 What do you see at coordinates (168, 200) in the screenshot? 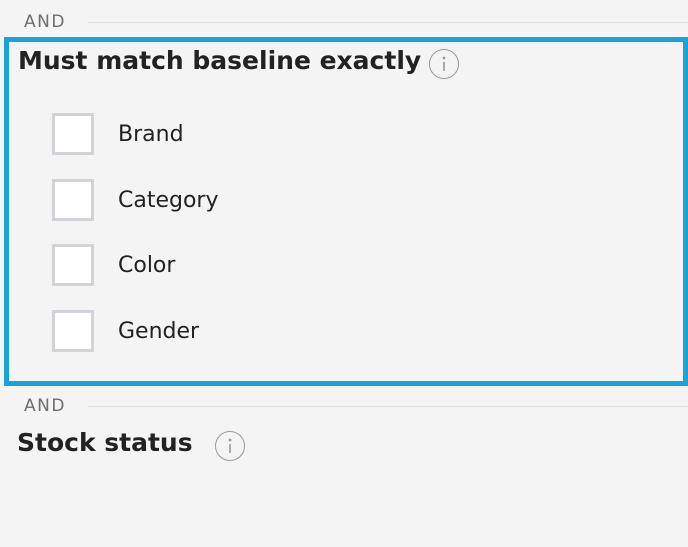
I see `option-label: Category` at bounding box center [168, 200].